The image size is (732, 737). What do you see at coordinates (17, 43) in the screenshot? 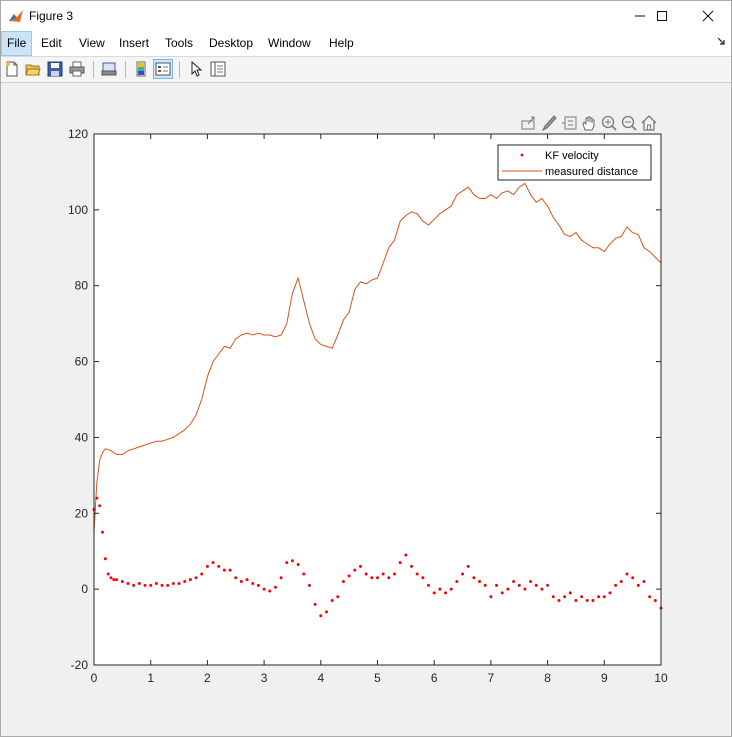
I see `menu-file: File` at bounding box center [17, 43].